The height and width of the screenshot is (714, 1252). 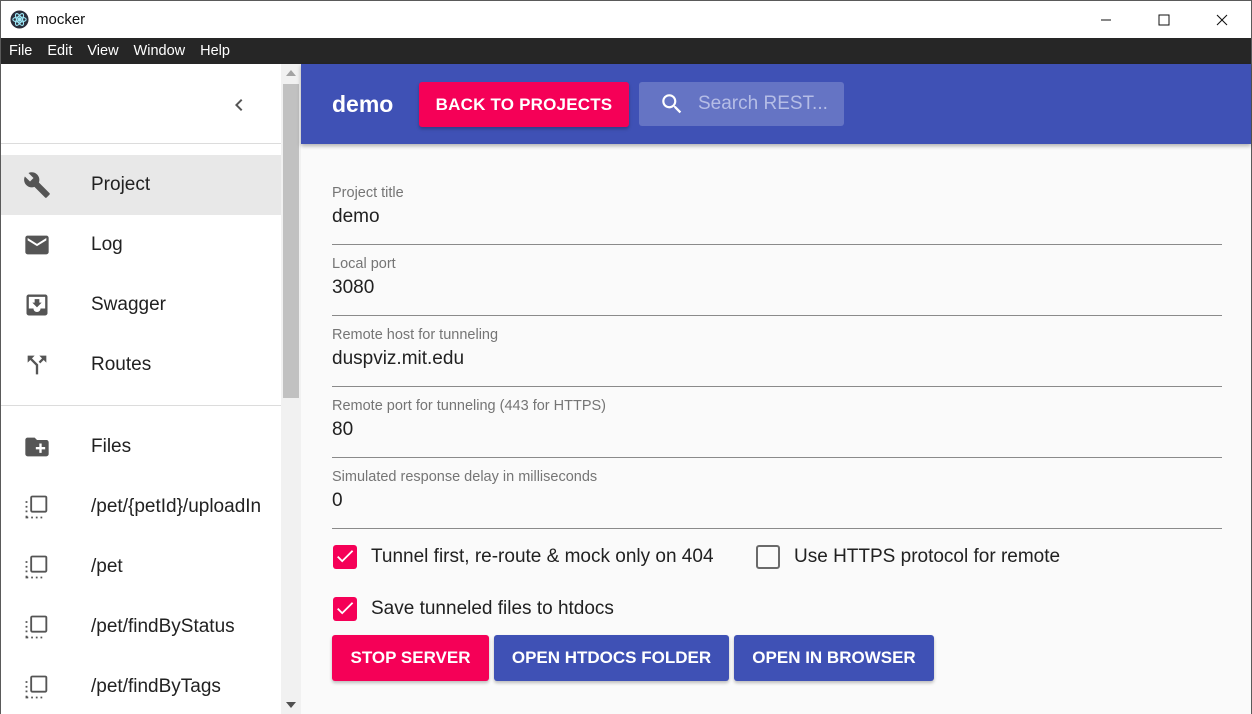 I want to click on sidebar-file-item: /pet/findByTags, so click(x=141, y=685).